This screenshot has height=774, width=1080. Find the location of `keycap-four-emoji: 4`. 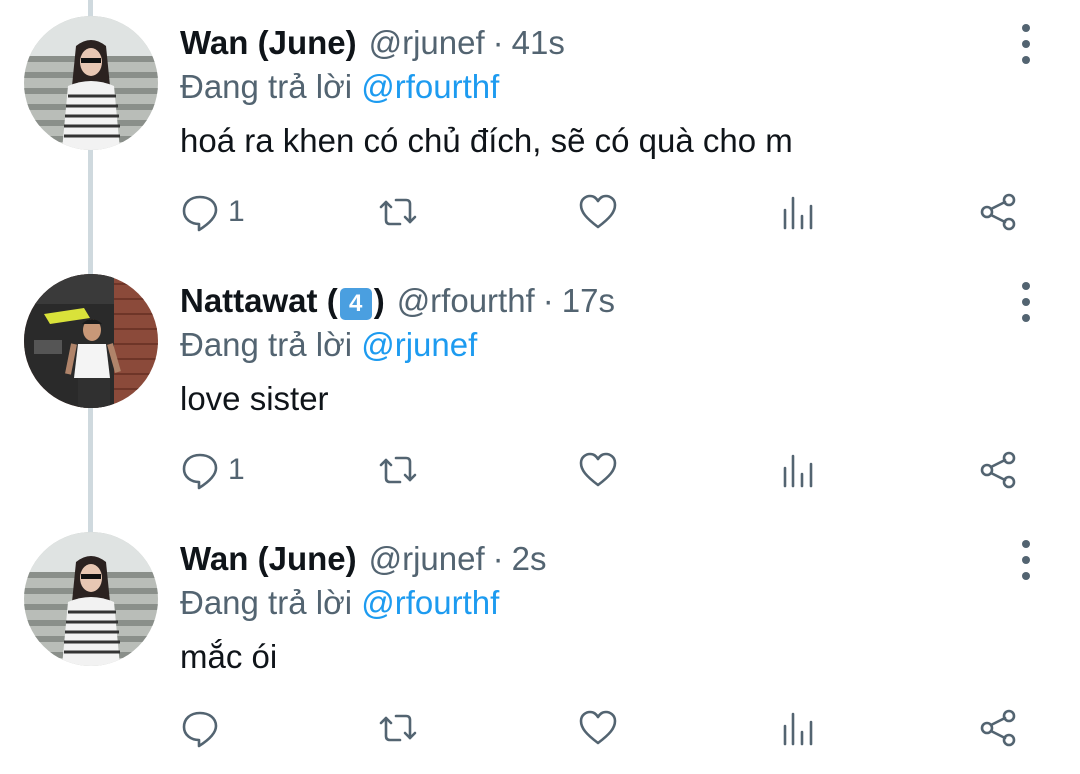

keycap-four-emoji: 4 is located at coordinates (355, 304).